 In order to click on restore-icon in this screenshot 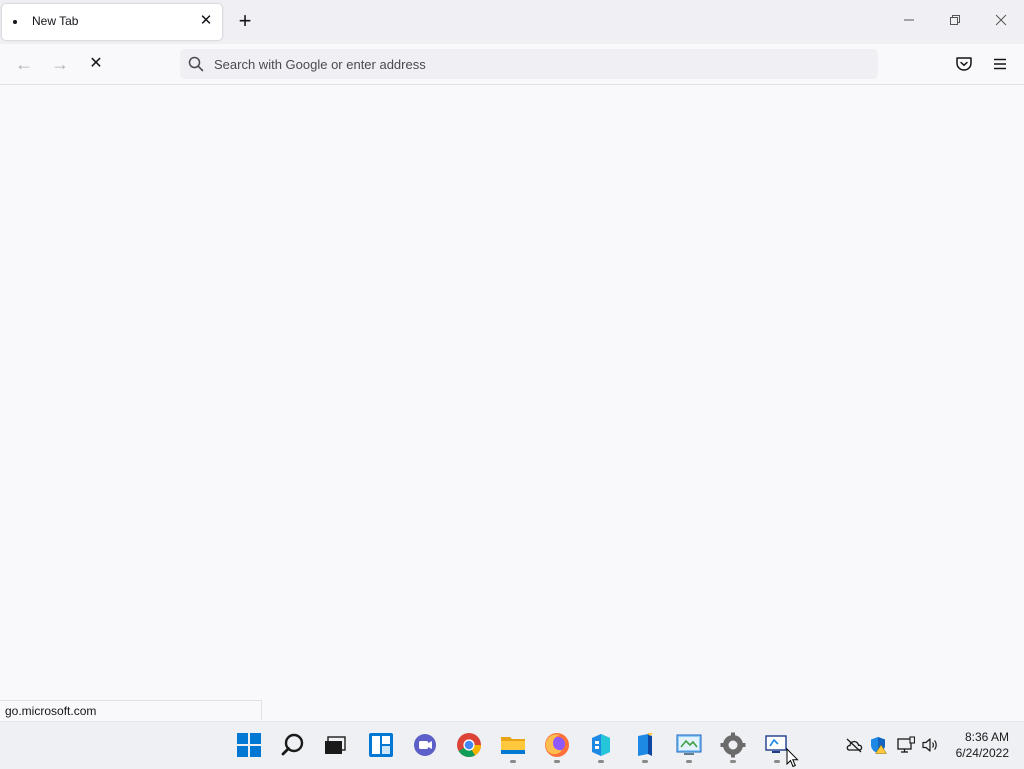, I will do `click(955, 20)`.